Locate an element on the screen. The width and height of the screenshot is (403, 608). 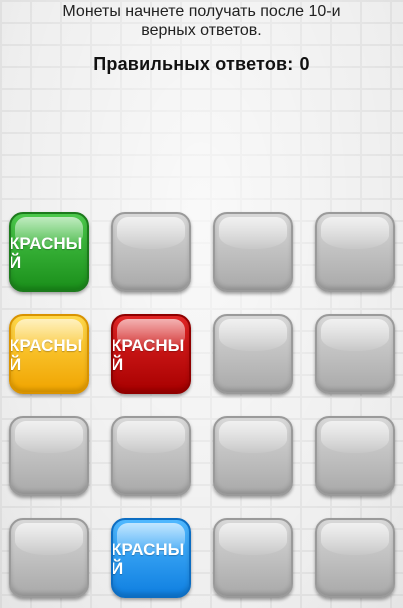
tile-green: КРАСНЫЙ is located at coordinates (49, 252).